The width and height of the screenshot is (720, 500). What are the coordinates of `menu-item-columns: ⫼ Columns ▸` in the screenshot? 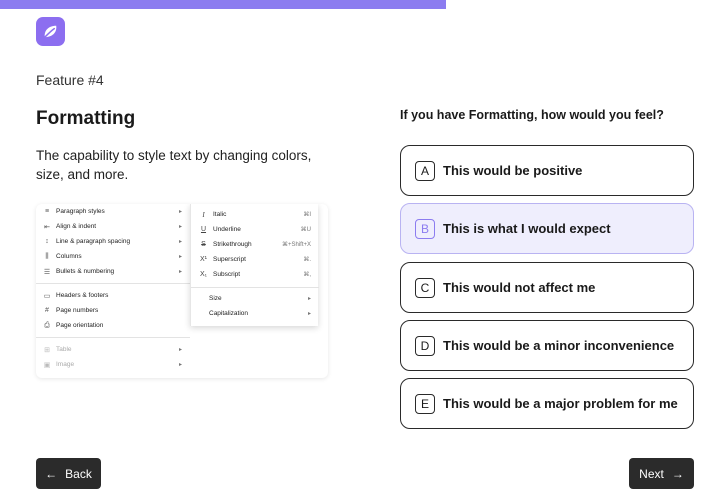 It's located at (113, 256).